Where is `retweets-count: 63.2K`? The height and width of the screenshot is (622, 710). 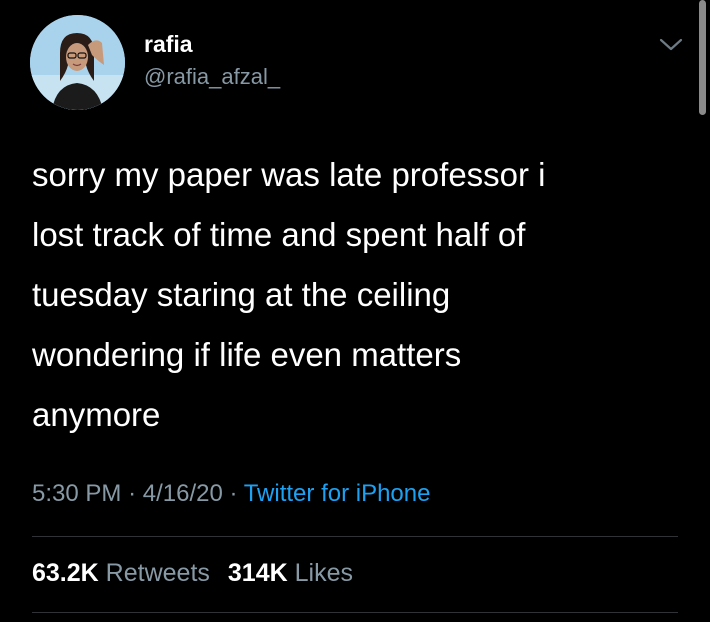 retweets-count: 63.2K is located at coordinates (65, 573).